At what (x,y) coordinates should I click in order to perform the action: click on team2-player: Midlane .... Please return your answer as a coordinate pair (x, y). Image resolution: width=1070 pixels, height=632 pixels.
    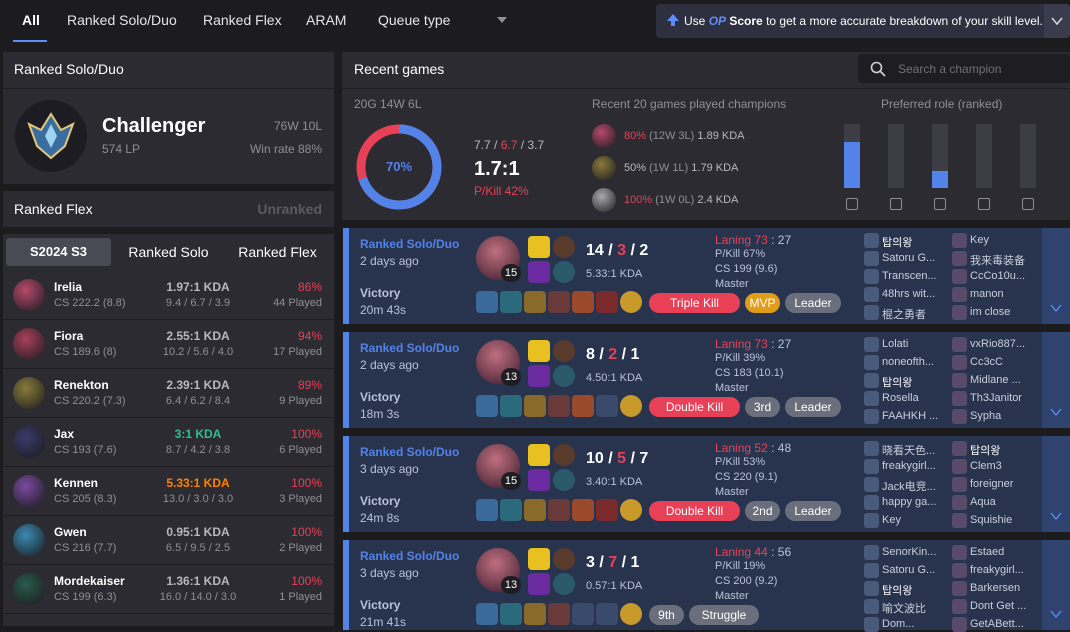
    Looking at the image, I should click on (1003, 380).